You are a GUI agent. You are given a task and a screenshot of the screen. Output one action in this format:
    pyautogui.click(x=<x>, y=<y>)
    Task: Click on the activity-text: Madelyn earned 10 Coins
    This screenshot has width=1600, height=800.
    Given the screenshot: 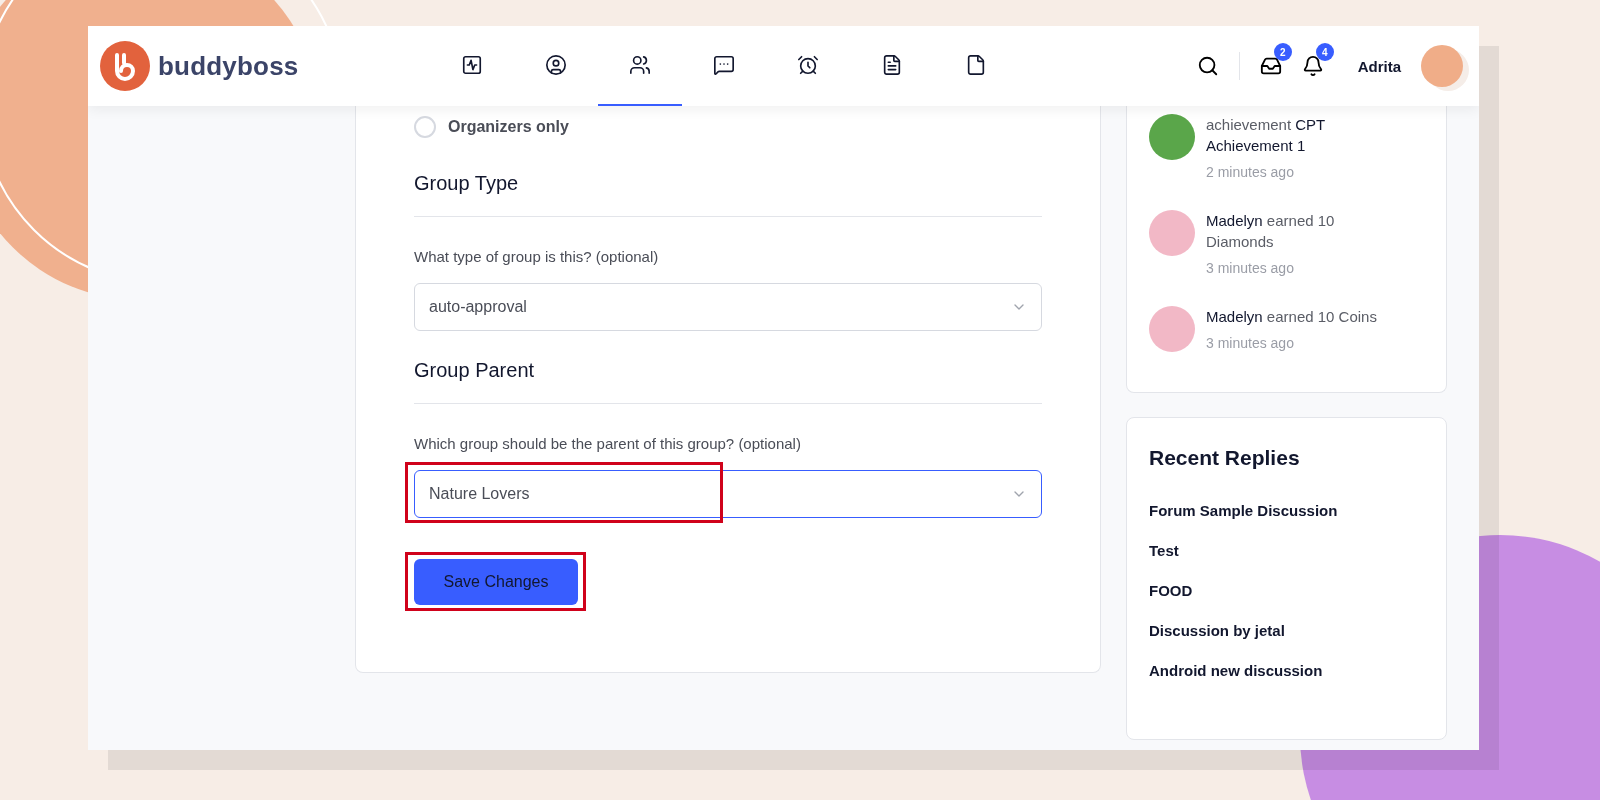 What is the action you would take?
    pyautogui.click(x=1292, y=317)
    